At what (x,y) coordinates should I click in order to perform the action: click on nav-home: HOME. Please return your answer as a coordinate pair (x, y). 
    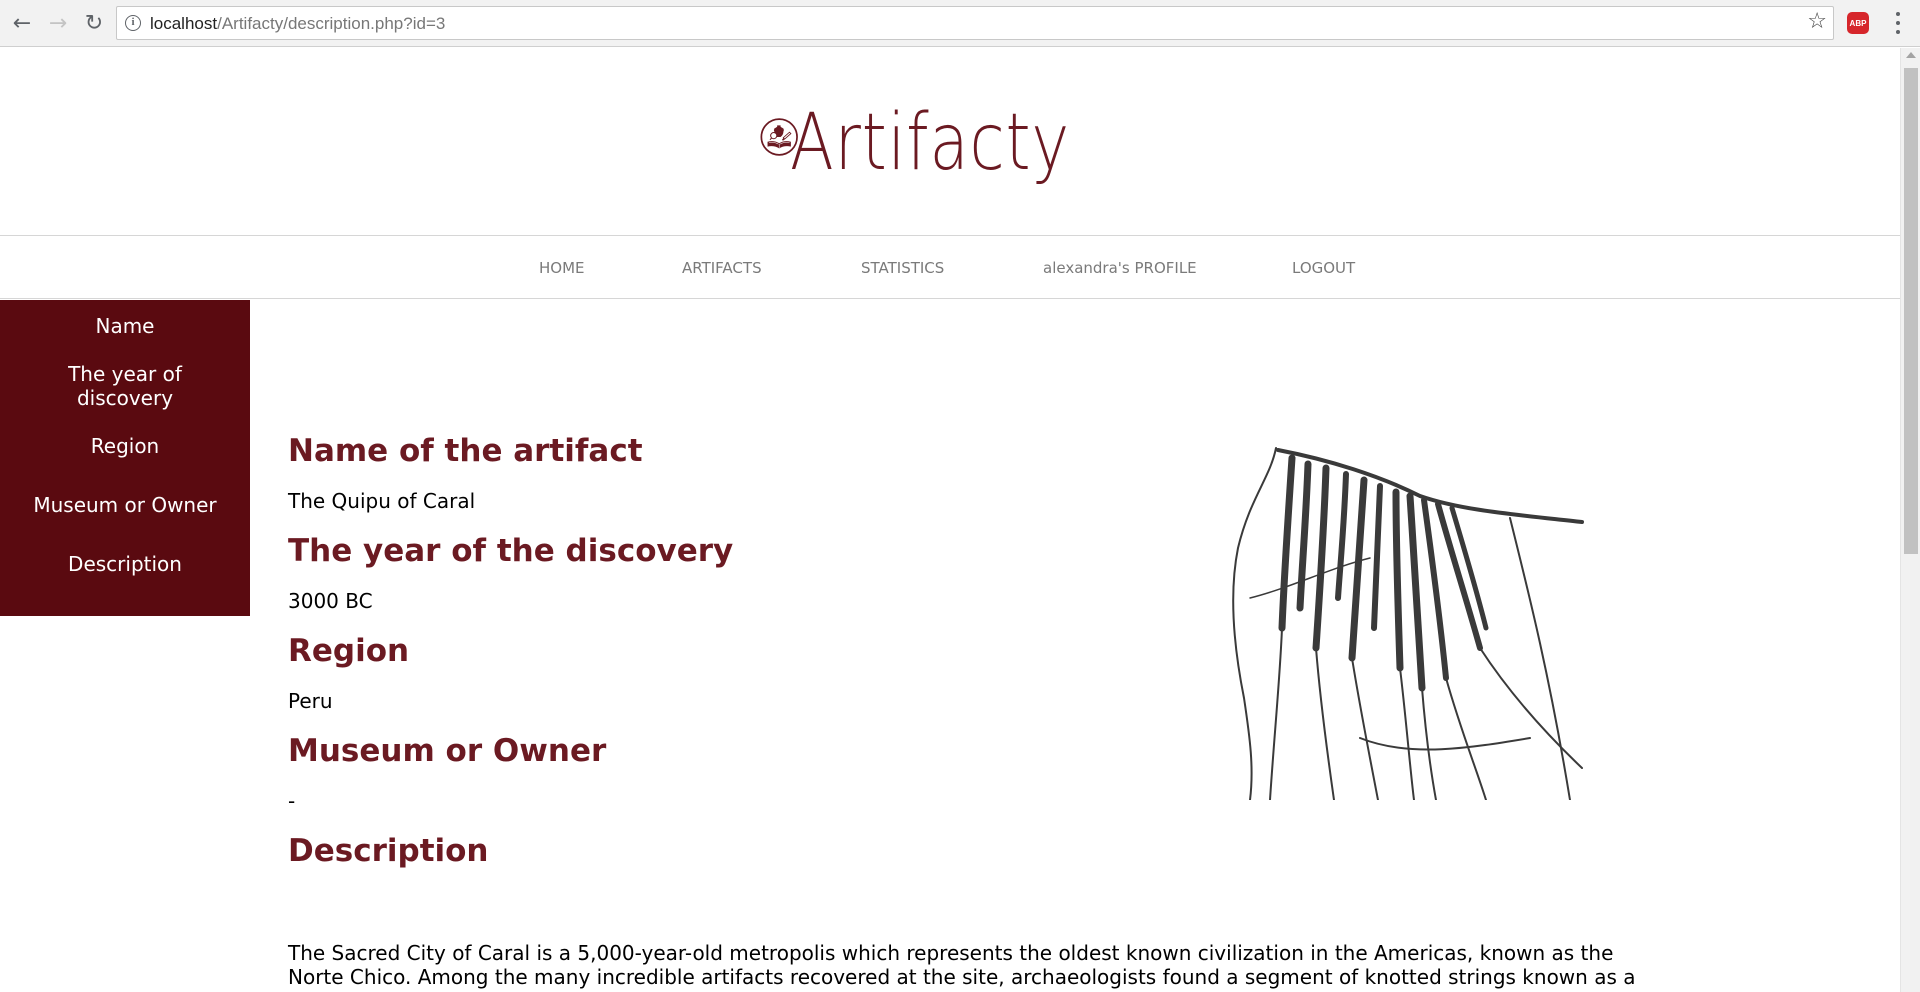
    Looking at the image, I should click on (562, 268).